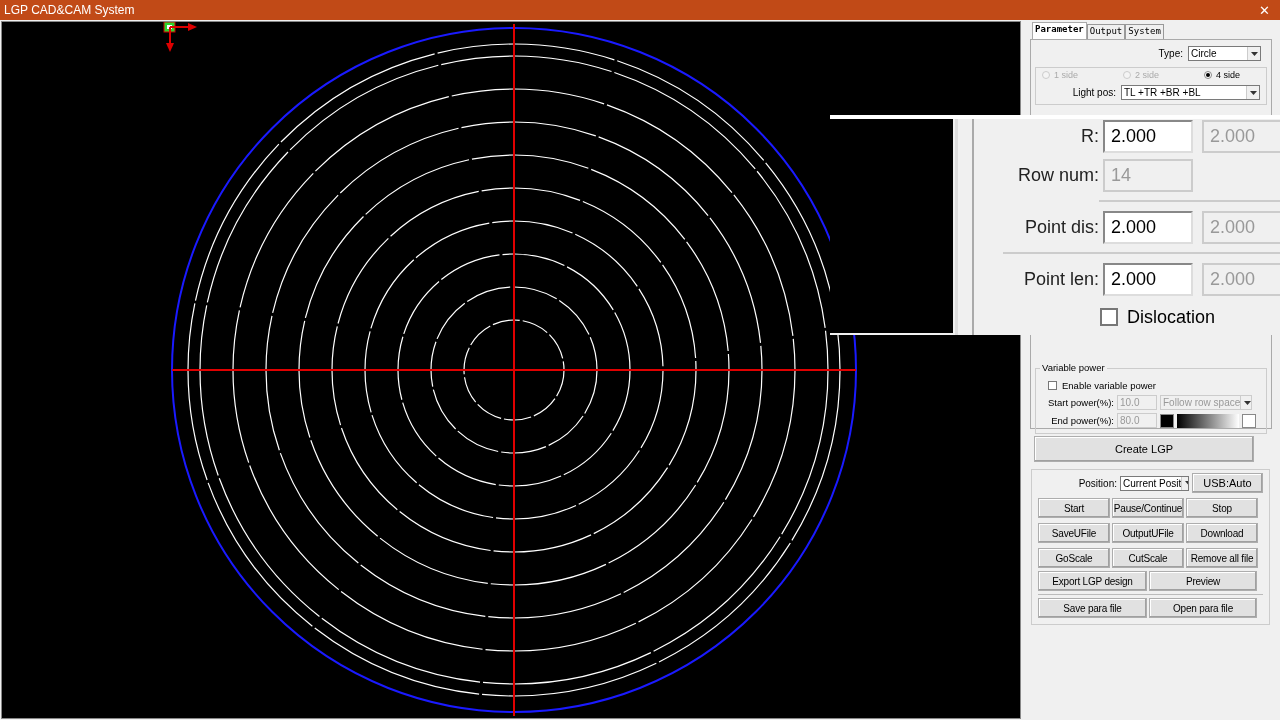 The image size is (1280, 720). What do you see at coordinates (1082, 420) in the screenshot?
I see `end-power-label: End power(%):` at bounding box center [1082, 420].